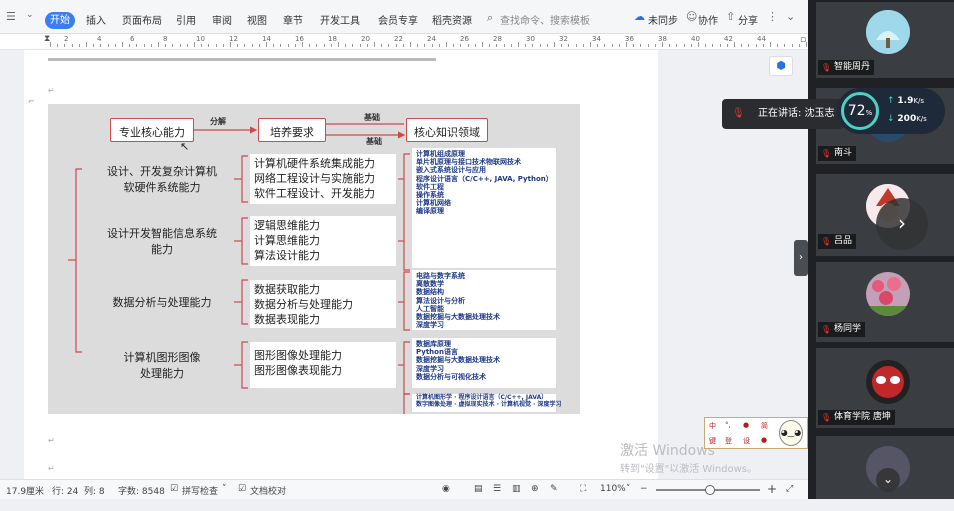 This screenshot has width=954, height=511. Describe the element at coordinates (60, 20) in the screenshot. I see `tab-start: 开始` at that location.